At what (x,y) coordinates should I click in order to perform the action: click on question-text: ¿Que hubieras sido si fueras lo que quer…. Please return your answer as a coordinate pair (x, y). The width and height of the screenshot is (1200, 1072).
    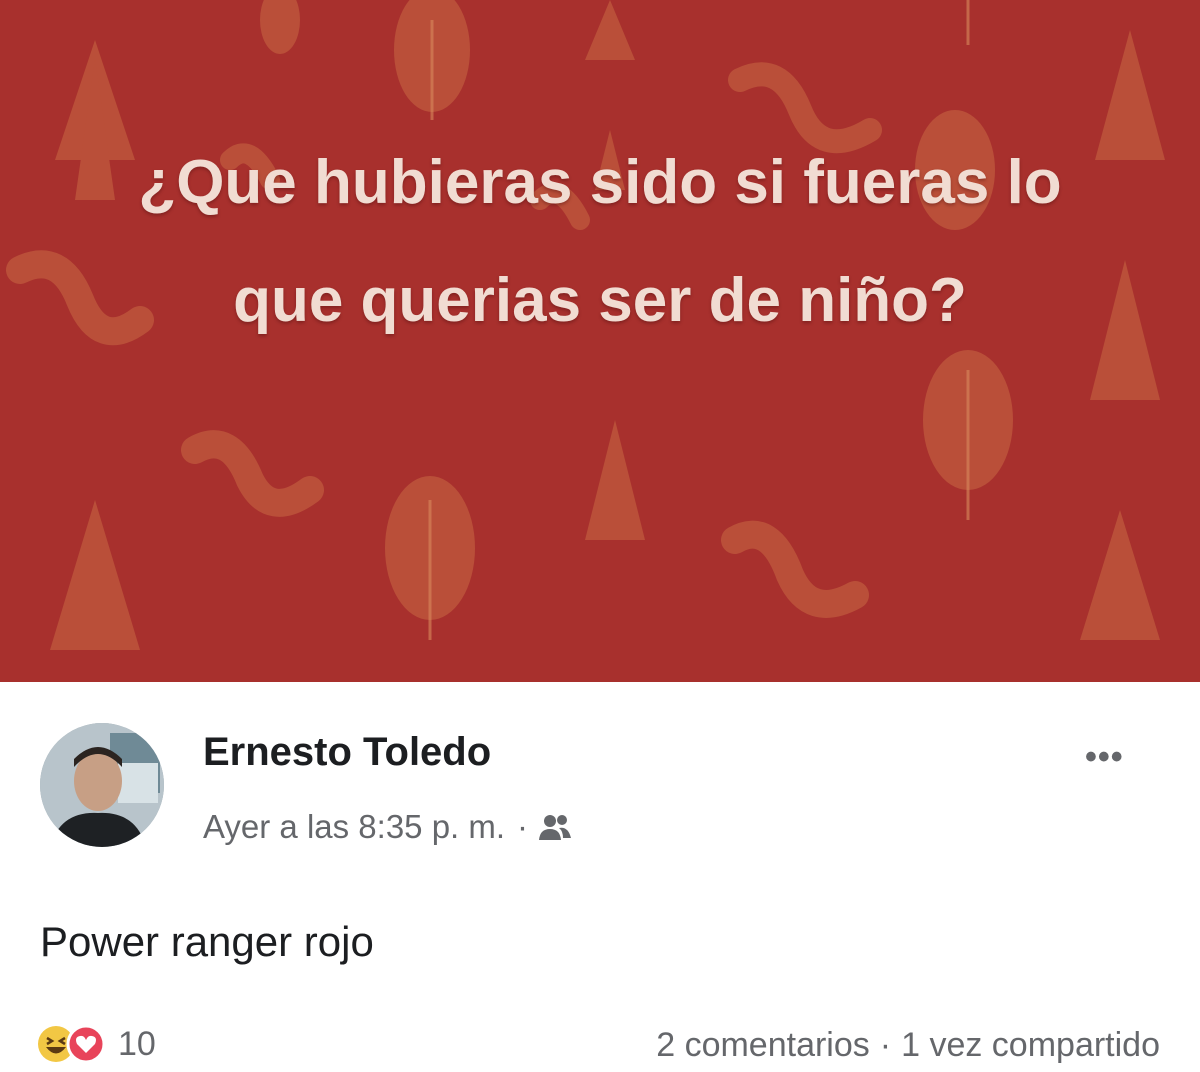
    Looking at the image, I should click on (600, 241).